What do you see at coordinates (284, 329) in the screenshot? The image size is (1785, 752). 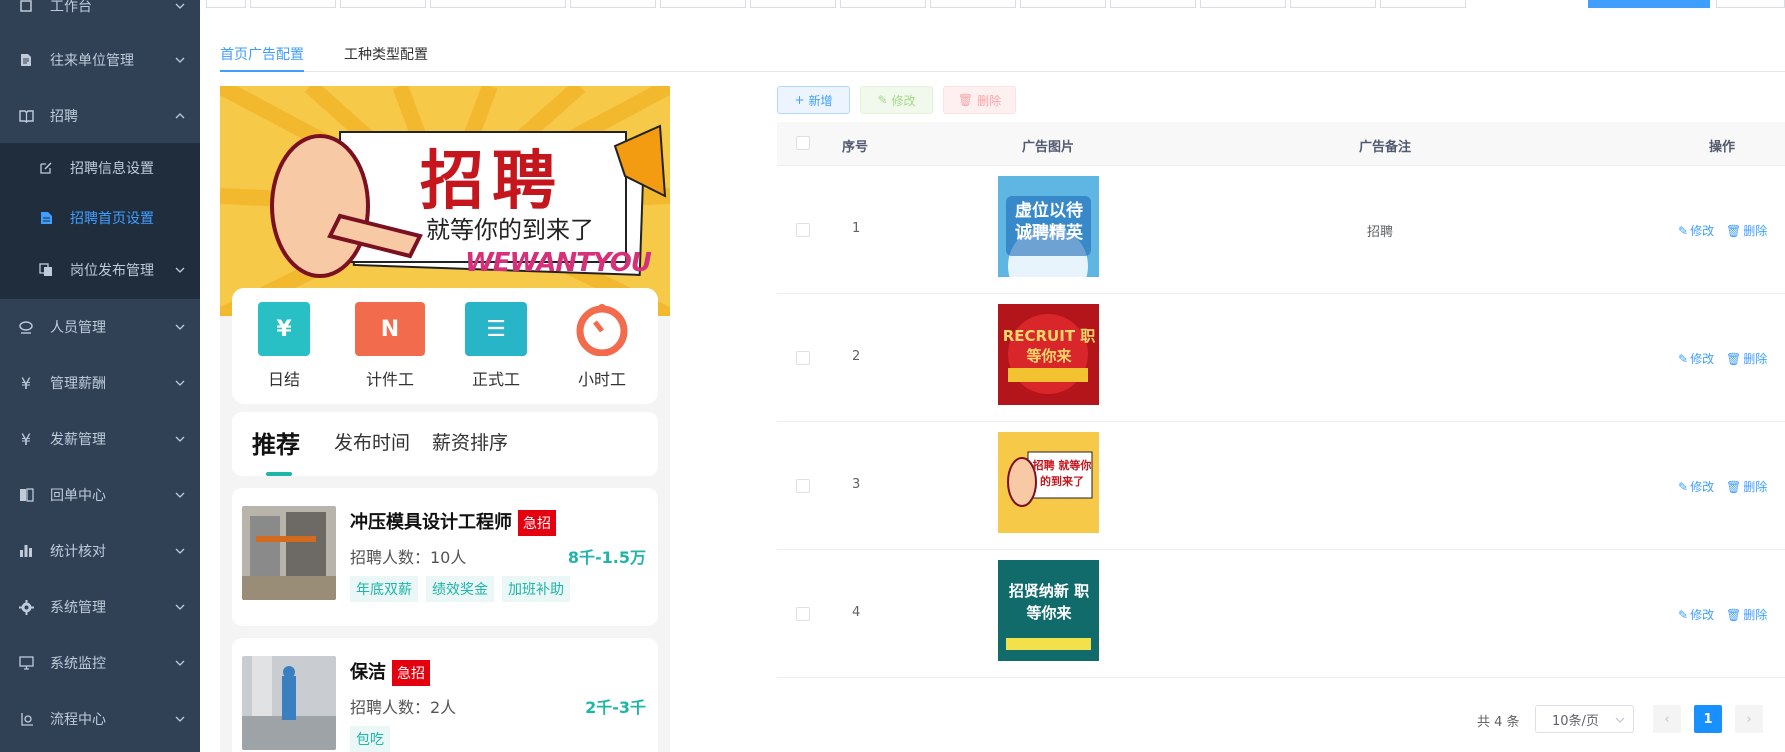 I see `bag-icon: ¥` at bounding box center [284, 329].